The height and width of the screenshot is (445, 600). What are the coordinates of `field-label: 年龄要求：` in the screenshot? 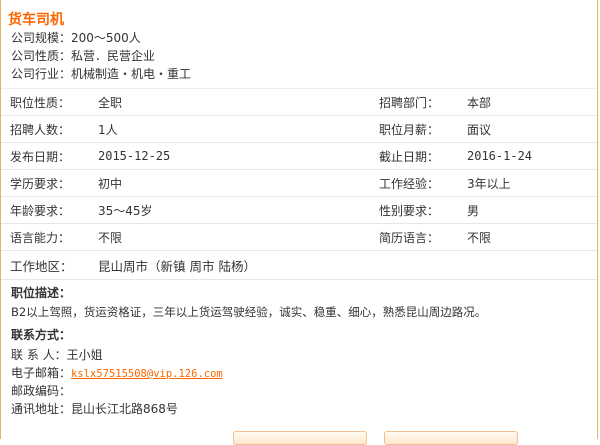 It's located at (49, 210).